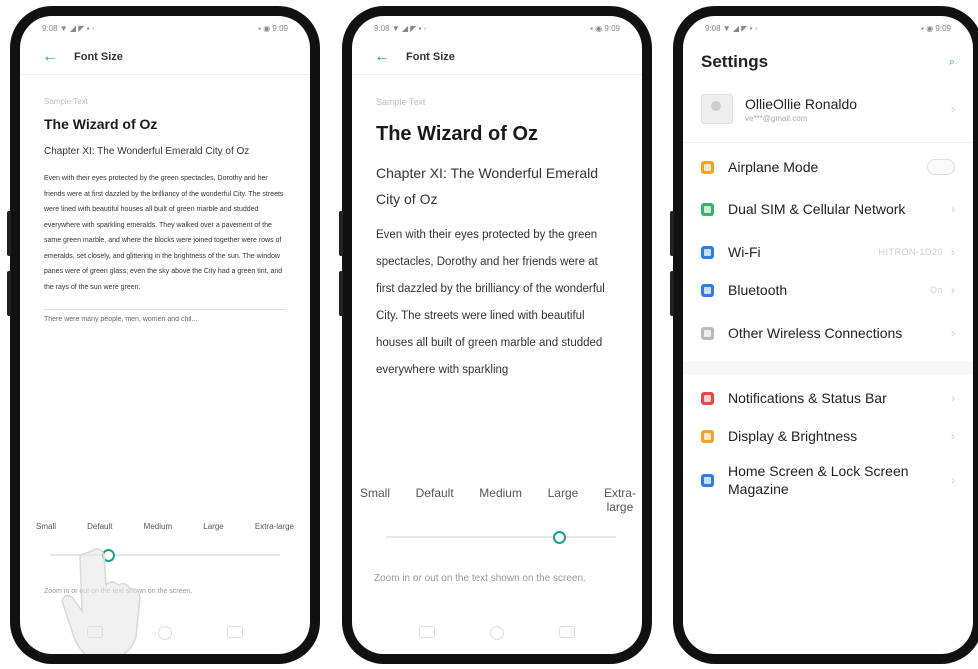  Describe the element at coordinates (758, 290) in the screenshot. I see `settings-row-label: Bluetooth` at that location.